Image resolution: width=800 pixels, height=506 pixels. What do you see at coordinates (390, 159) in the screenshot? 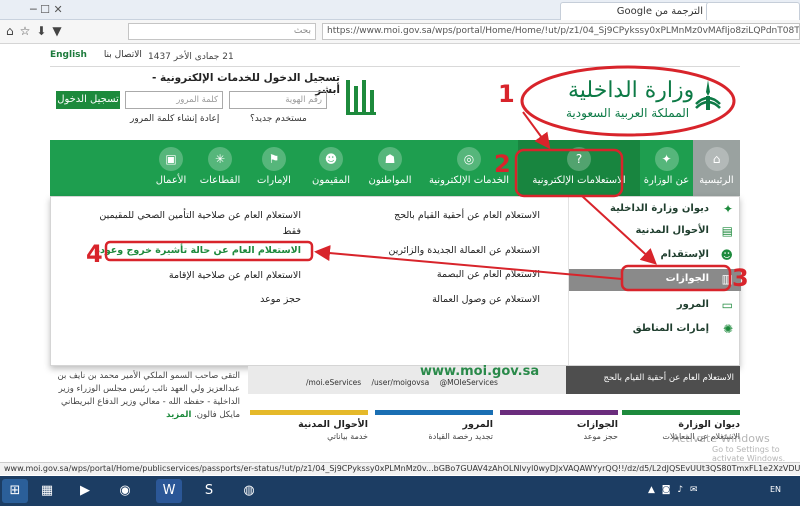
I see `citizen-icon: ☗` at bounding box center [390, 159].